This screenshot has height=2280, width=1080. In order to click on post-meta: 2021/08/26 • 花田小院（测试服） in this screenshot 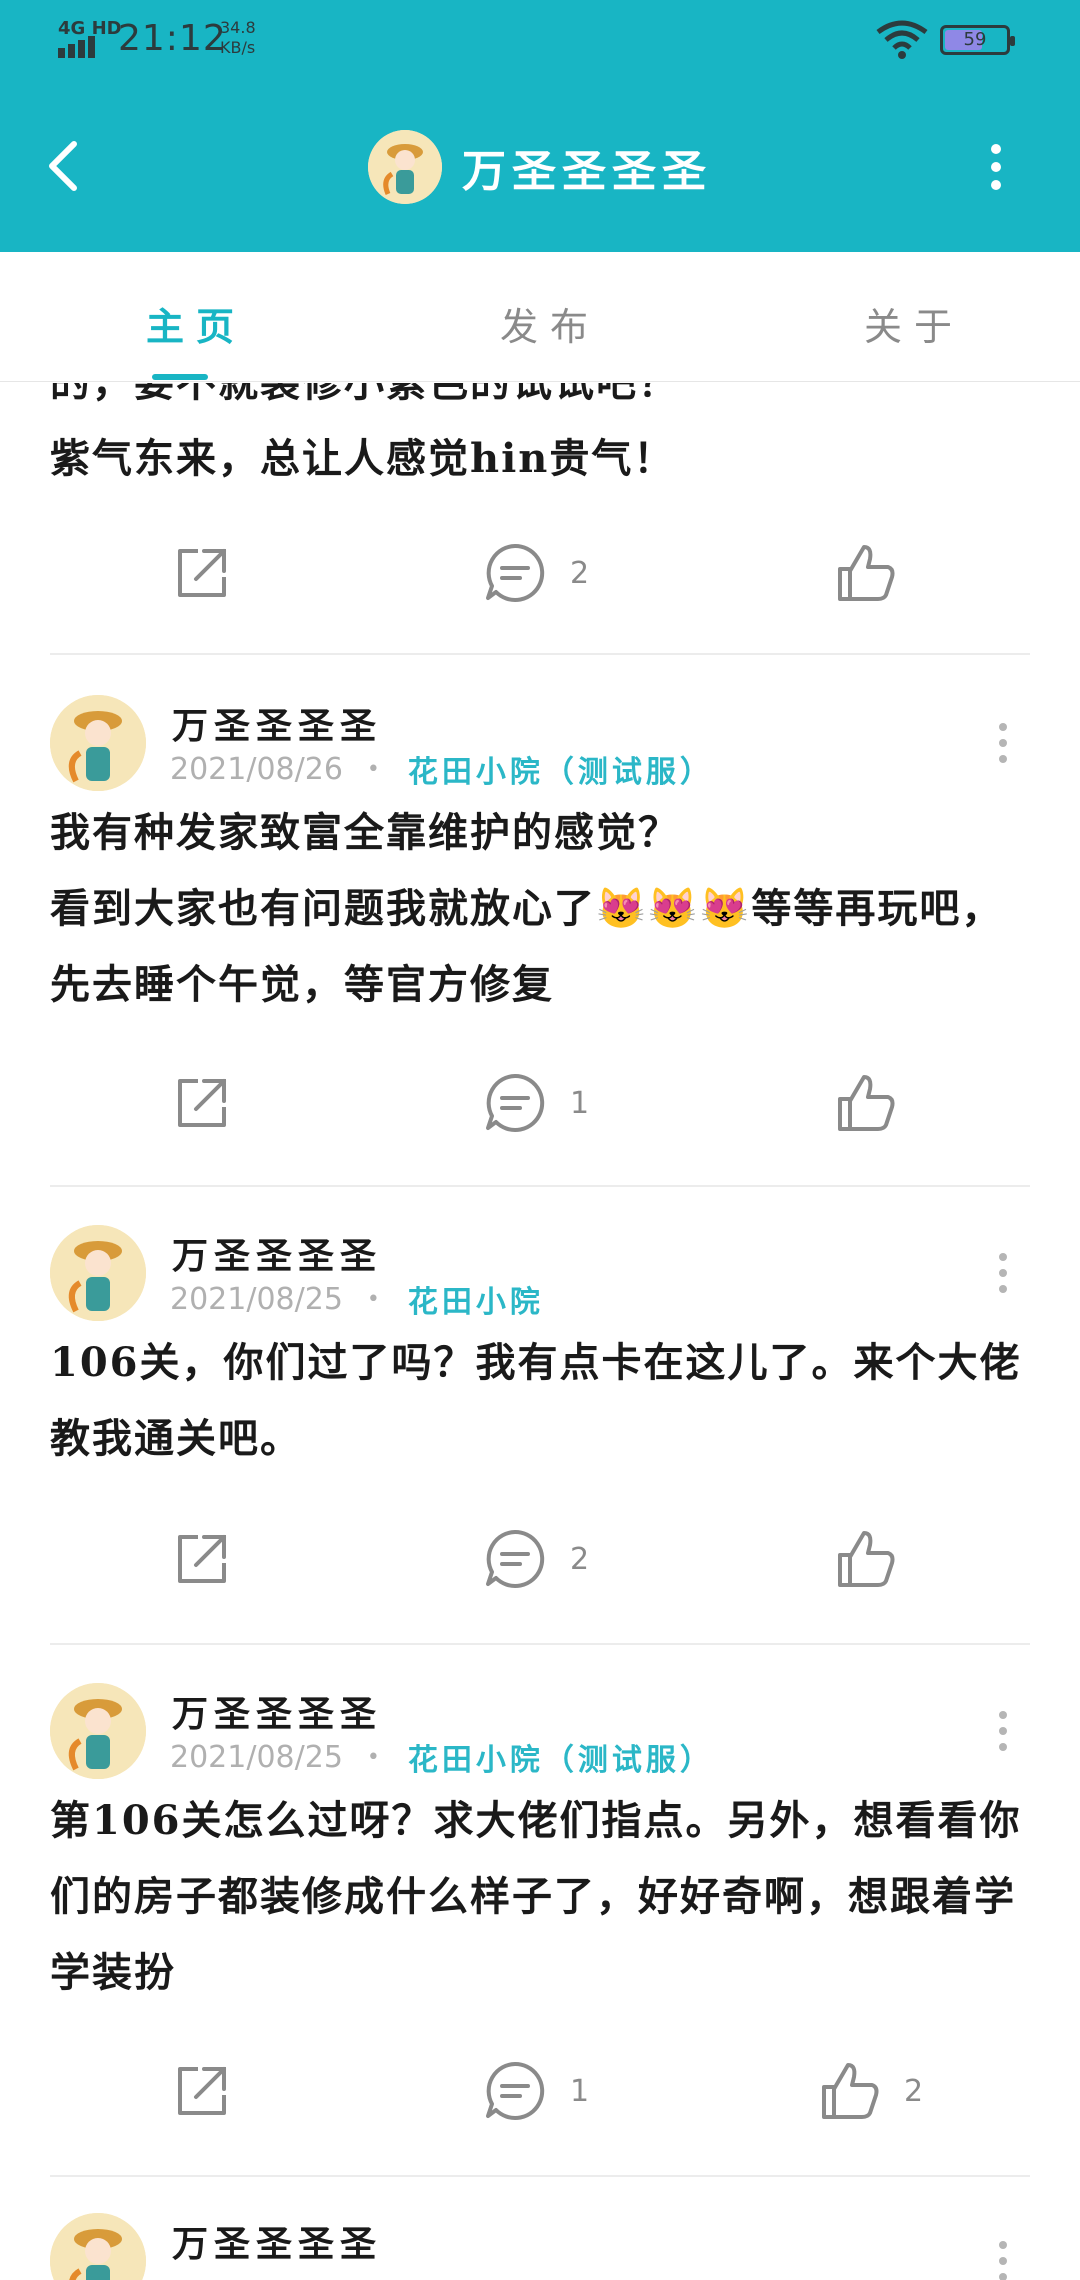, I will do `click(442, 769)`.